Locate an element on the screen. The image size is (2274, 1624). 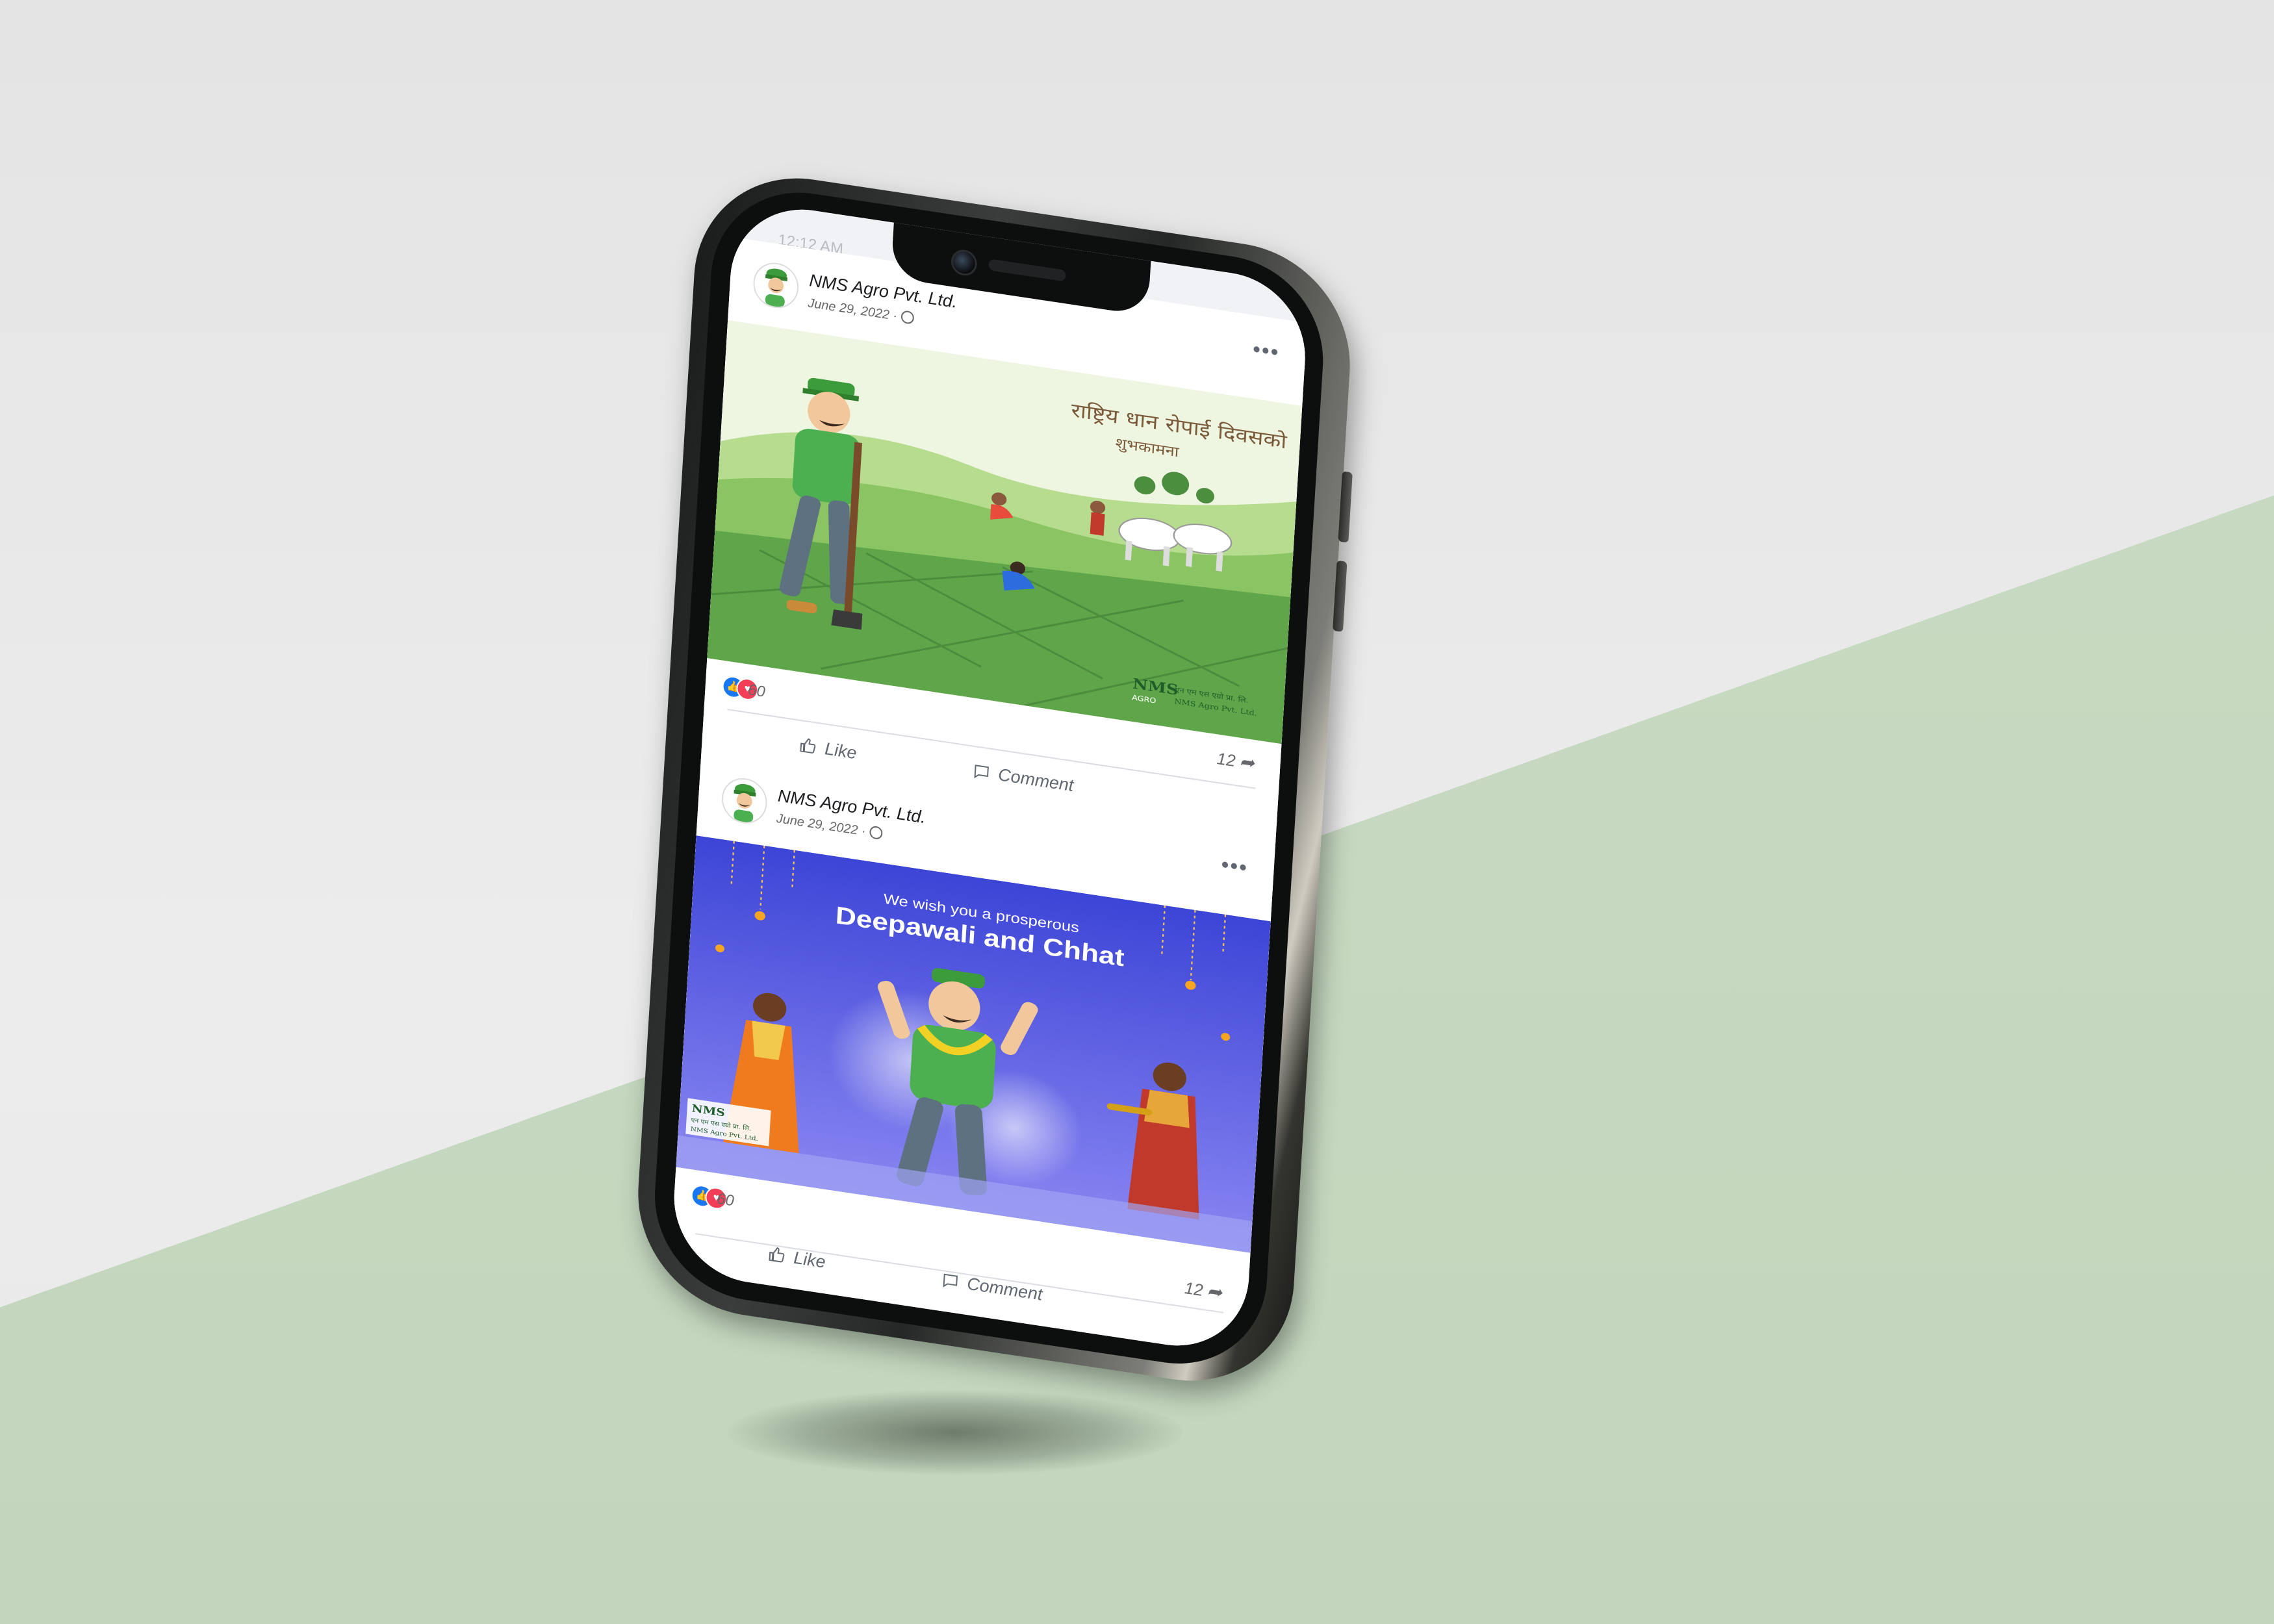
share-count: 12 ➦ is located at coordinates (1235, 760).